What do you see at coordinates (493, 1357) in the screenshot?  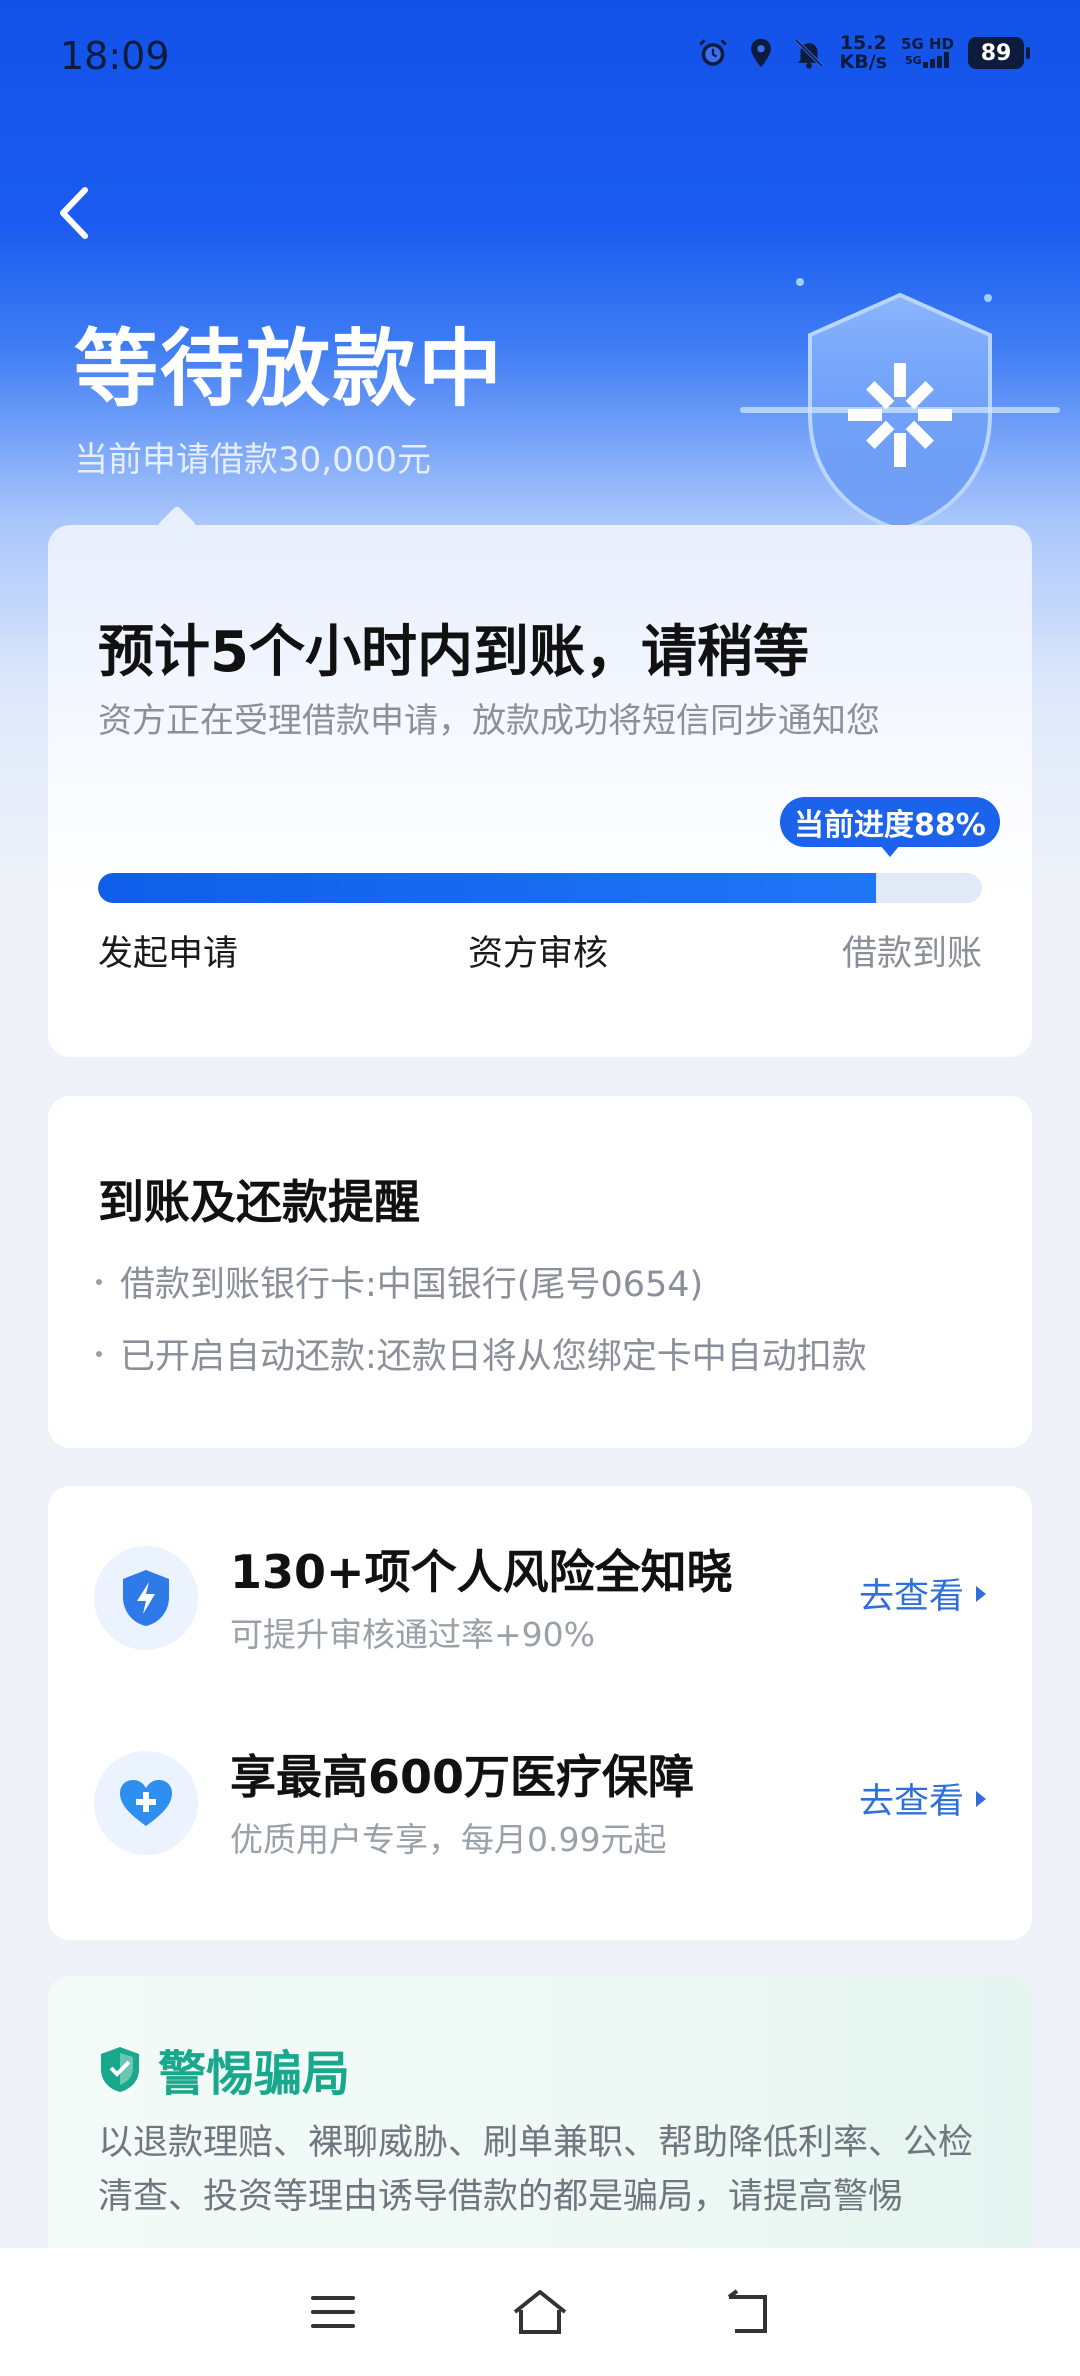 I see `reminder-item-text: 已开启自动还款:还款日将从您绑定卡中自动扣款` at bounding box center [493, 1357].